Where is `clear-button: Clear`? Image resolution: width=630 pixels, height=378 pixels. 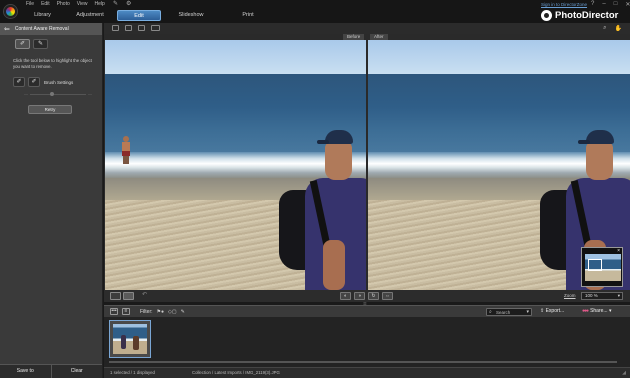 clear-button: Clear is located at coordinates (77, 371).